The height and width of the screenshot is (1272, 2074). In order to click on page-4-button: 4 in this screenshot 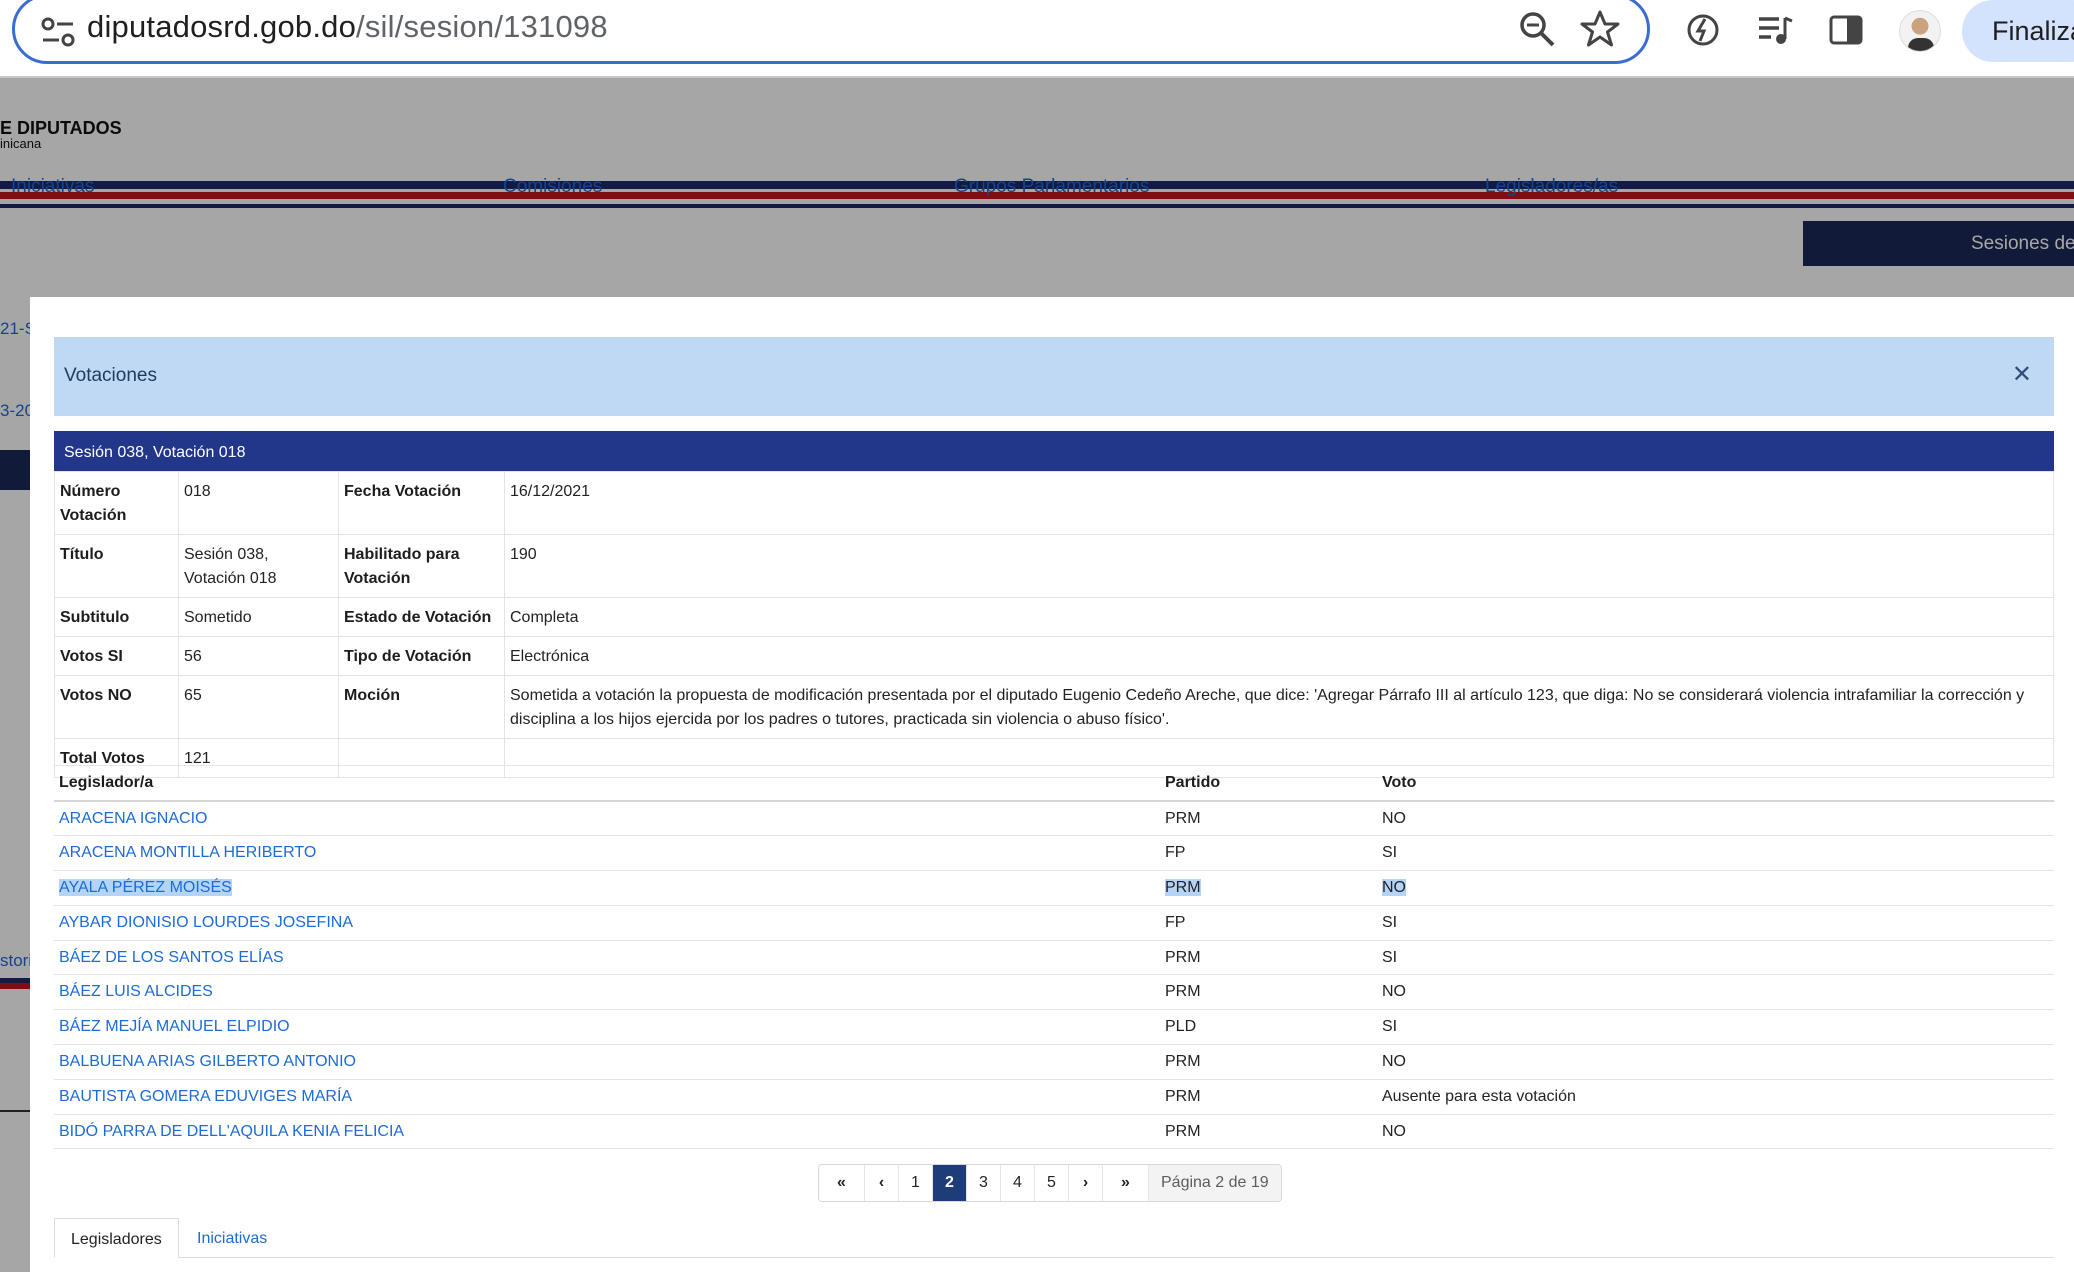, I will do `click(1018, 1183)`.